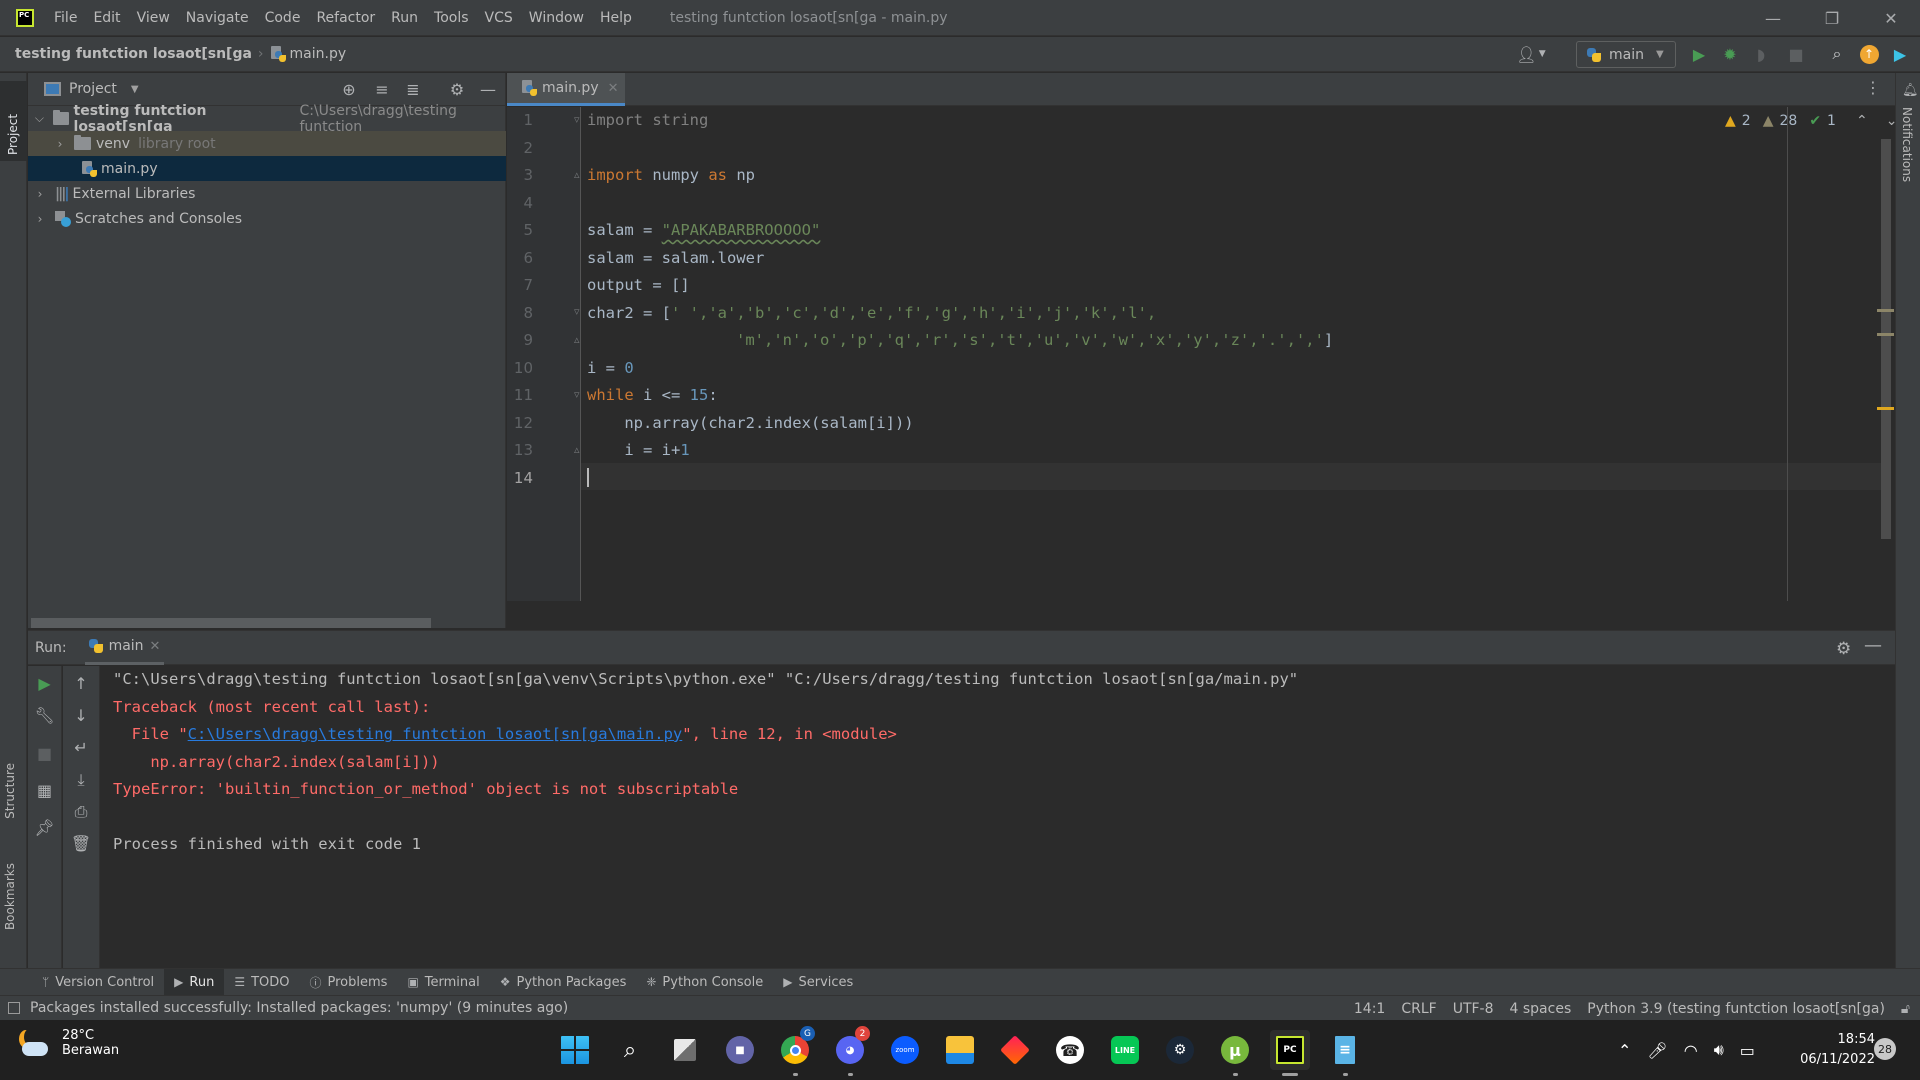 The width and height of the screenshot is (1920, 1080). Describe the element at coordinates (267, 143) in the screenshot. I see `tree-item-venv: › venv library root` at that location.